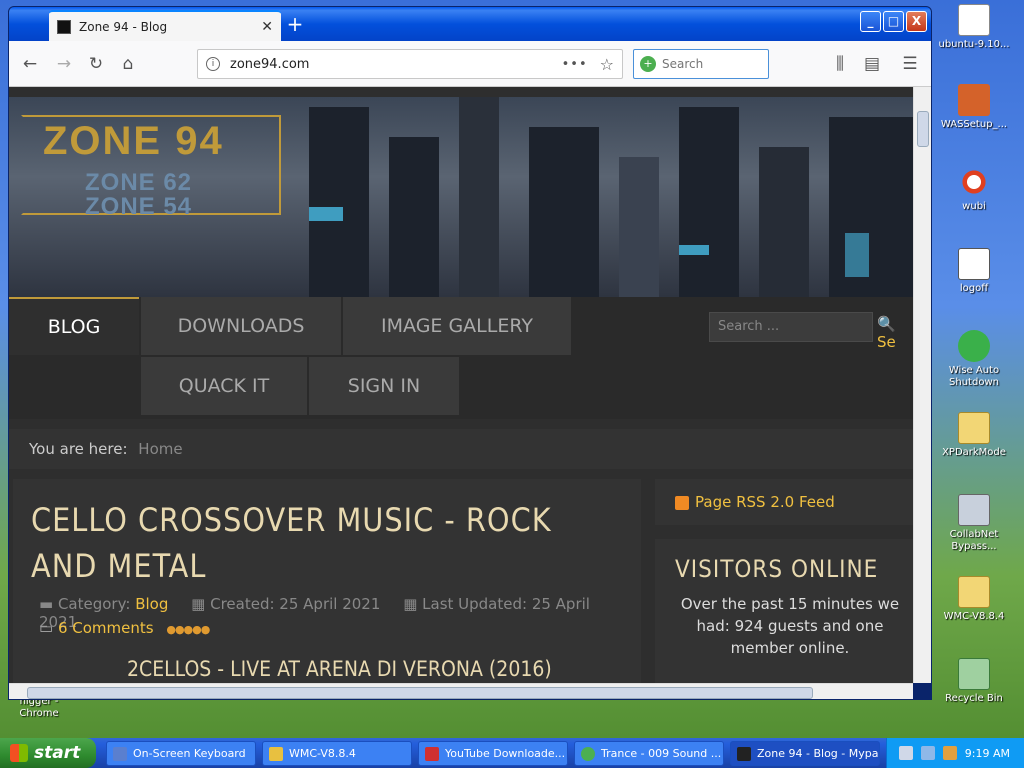  What do you see at coordinates (19, 753) in the screenshot?
I see `windows-logo-icon` at bounding box center [19, 753].